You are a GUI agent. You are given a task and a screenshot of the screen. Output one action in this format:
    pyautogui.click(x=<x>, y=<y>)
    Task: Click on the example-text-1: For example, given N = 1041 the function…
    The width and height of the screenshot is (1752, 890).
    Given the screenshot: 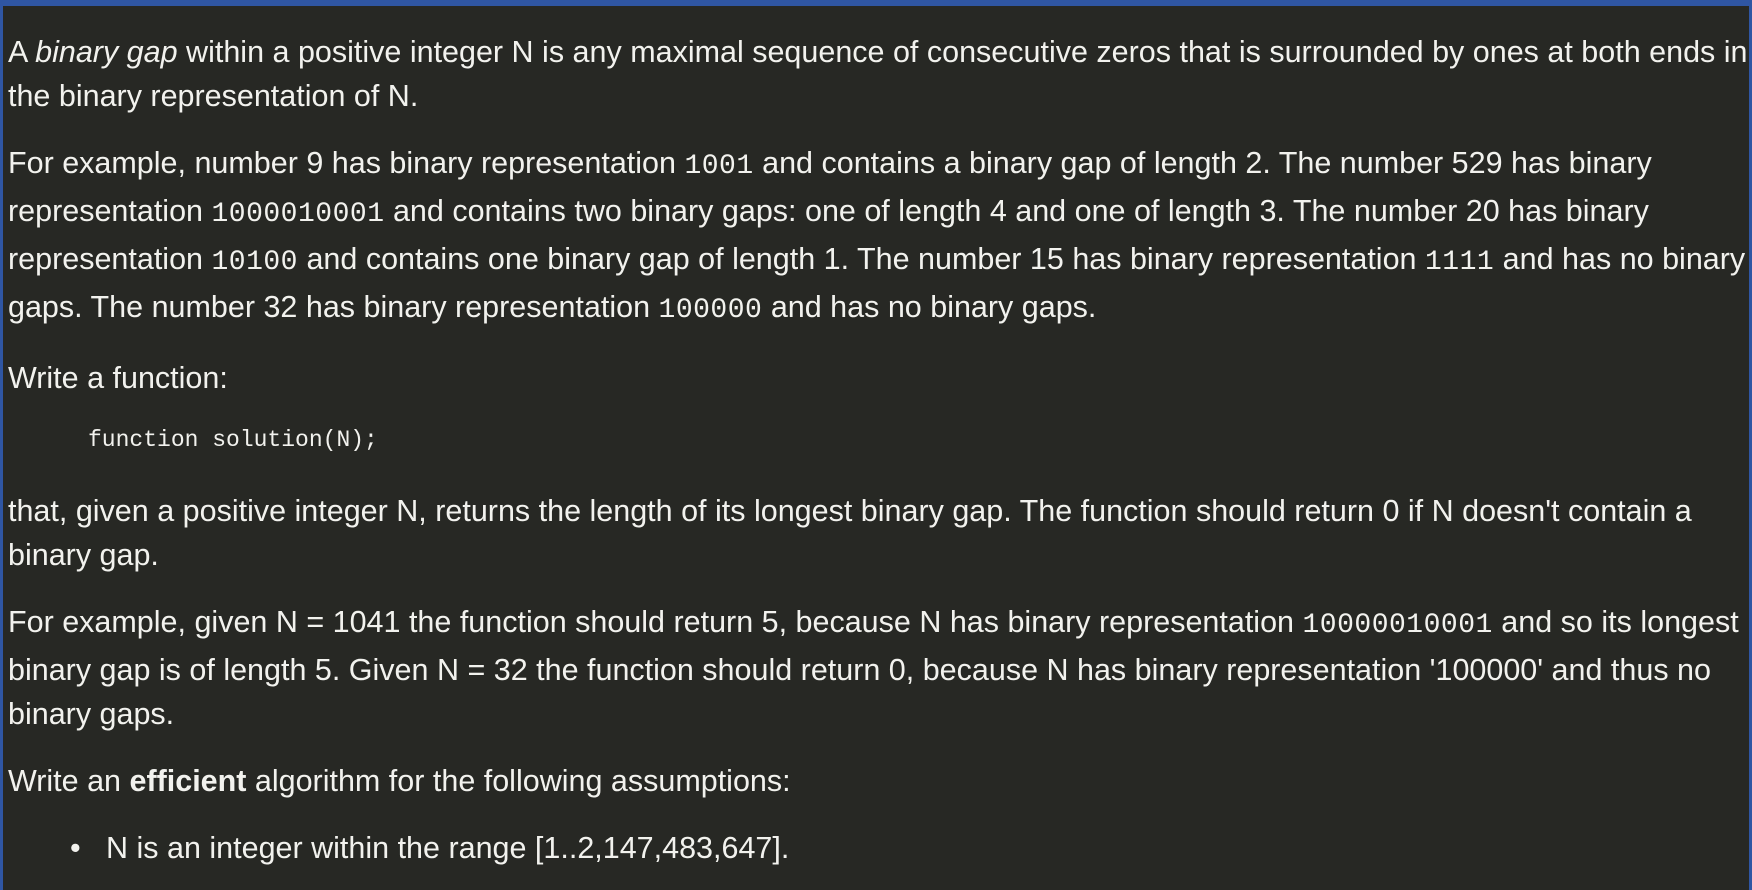 What is the action you would take?
    pyautogui.click(x=655, y=622)
    